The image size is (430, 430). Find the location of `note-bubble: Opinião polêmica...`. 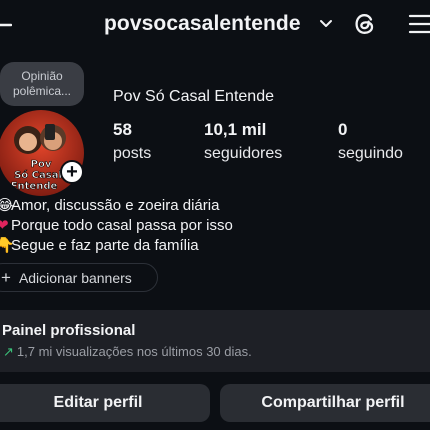

note-bubble: Opinião polêmica... is located at coordinates (42, 84).